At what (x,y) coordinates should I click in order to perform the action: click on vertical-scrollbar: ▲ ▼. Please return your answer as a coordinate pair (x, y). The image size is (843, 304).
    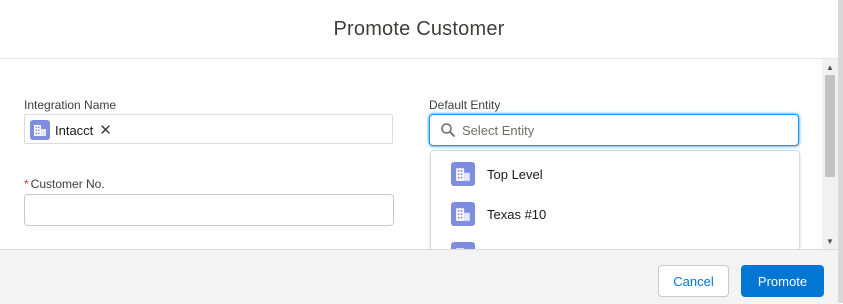
    Looking at the image, I should click on (830, 154).